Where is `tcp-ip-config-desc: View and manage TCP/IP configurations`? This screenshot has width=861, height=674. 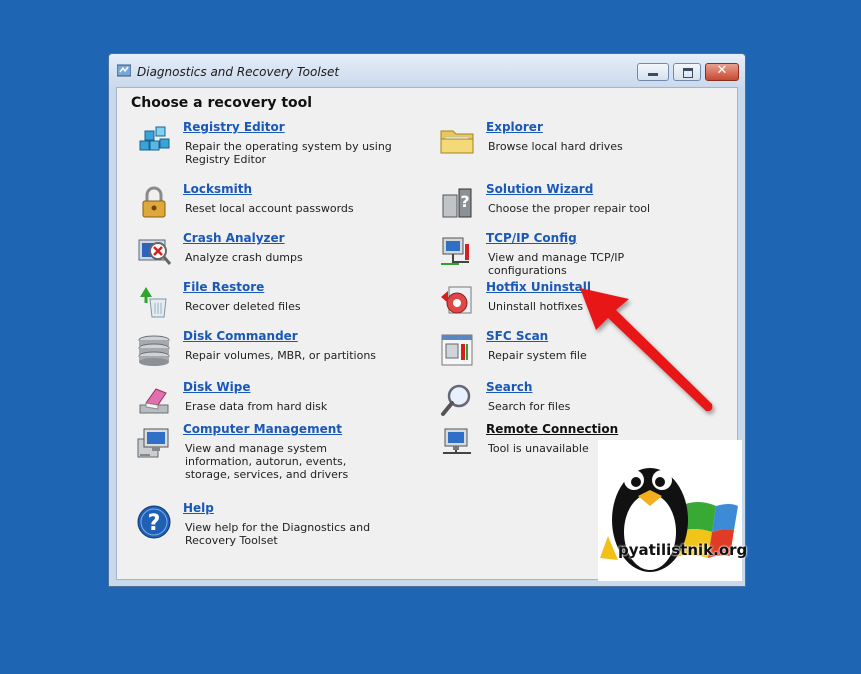 tcp-ip-config-desc: View and manage TCP/IP configurations is located at coordinates (556, 264).